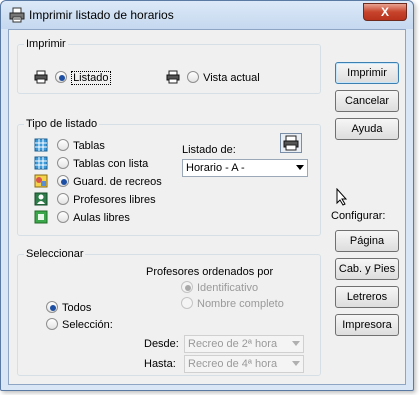 The image size is (420, 395). I want to click on tipo-option-profesores-libres: Profesores libres, so click(95, 199).